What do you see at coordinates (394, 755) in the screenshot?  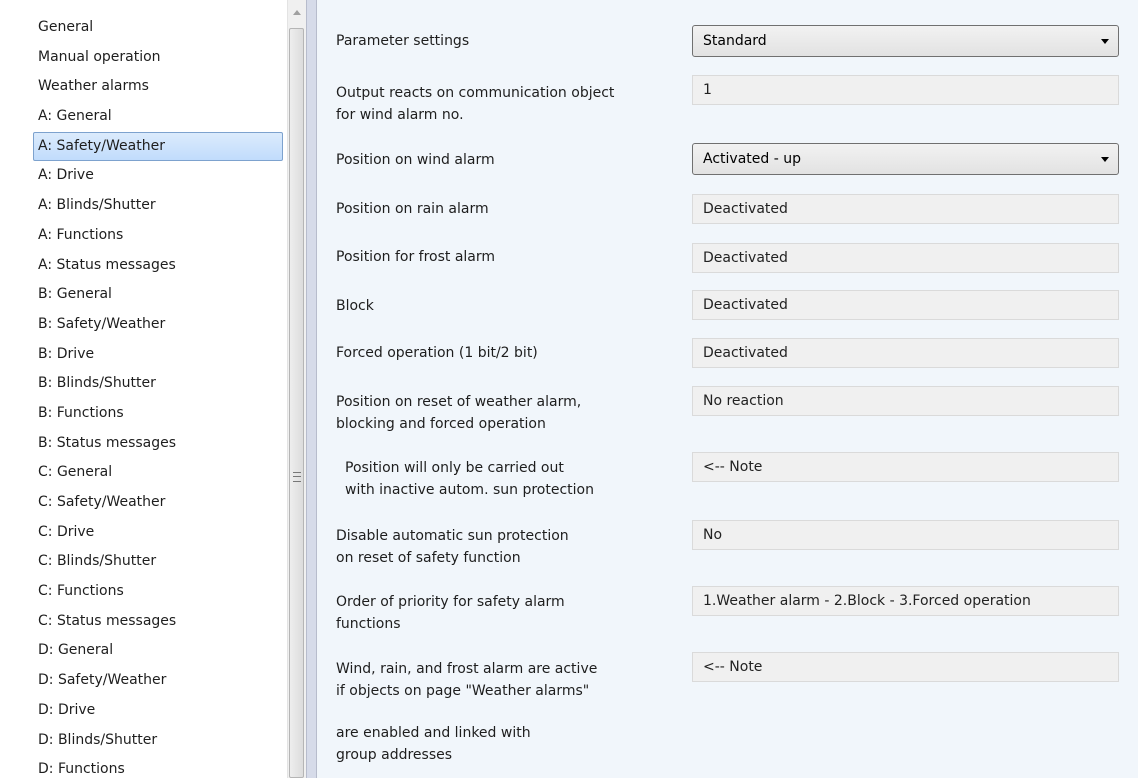 I see `param-label-line: group addresses` at bounding box center [394, 755].